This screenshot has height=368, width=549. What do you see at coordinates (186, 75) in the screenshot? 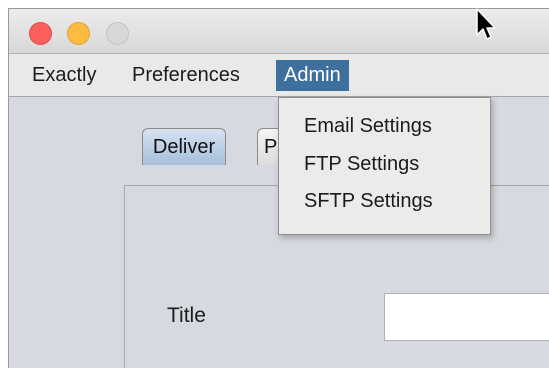
I see `menu-preferences: Preferences` at bounding box center [186, 75].